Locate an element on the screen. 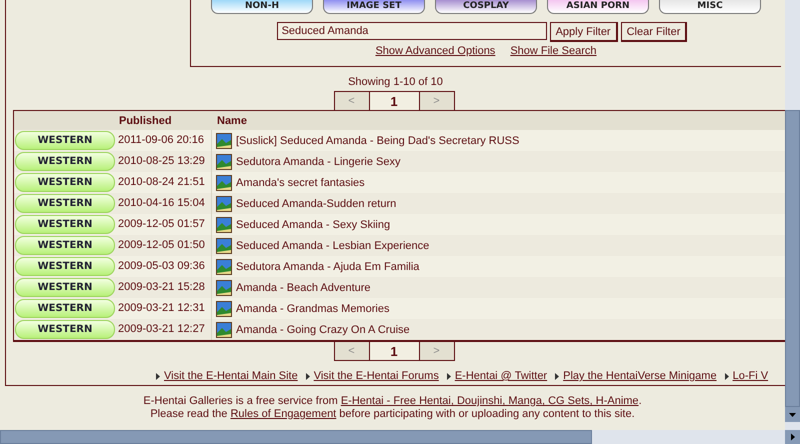  category-button: COSPLAY is located at coordinates (486, 7).